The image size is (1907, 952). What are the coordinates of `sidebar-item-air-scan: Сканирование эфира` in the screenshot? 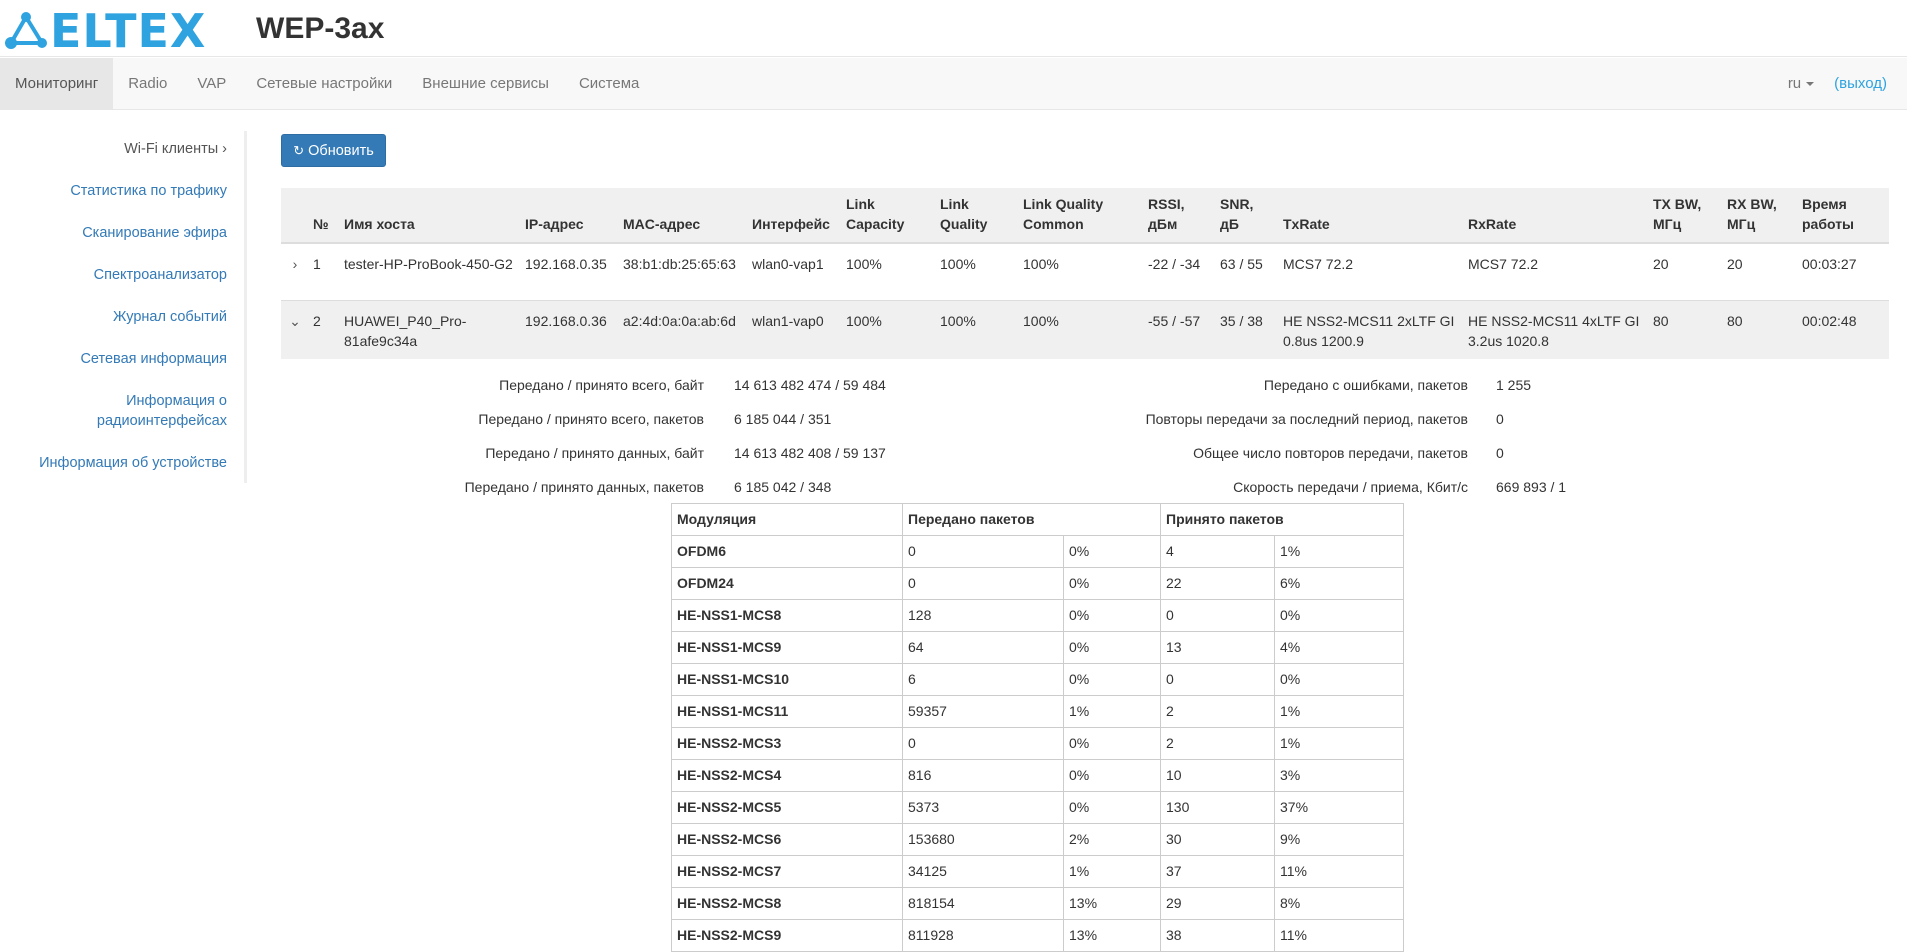 It's located at (154, 233).